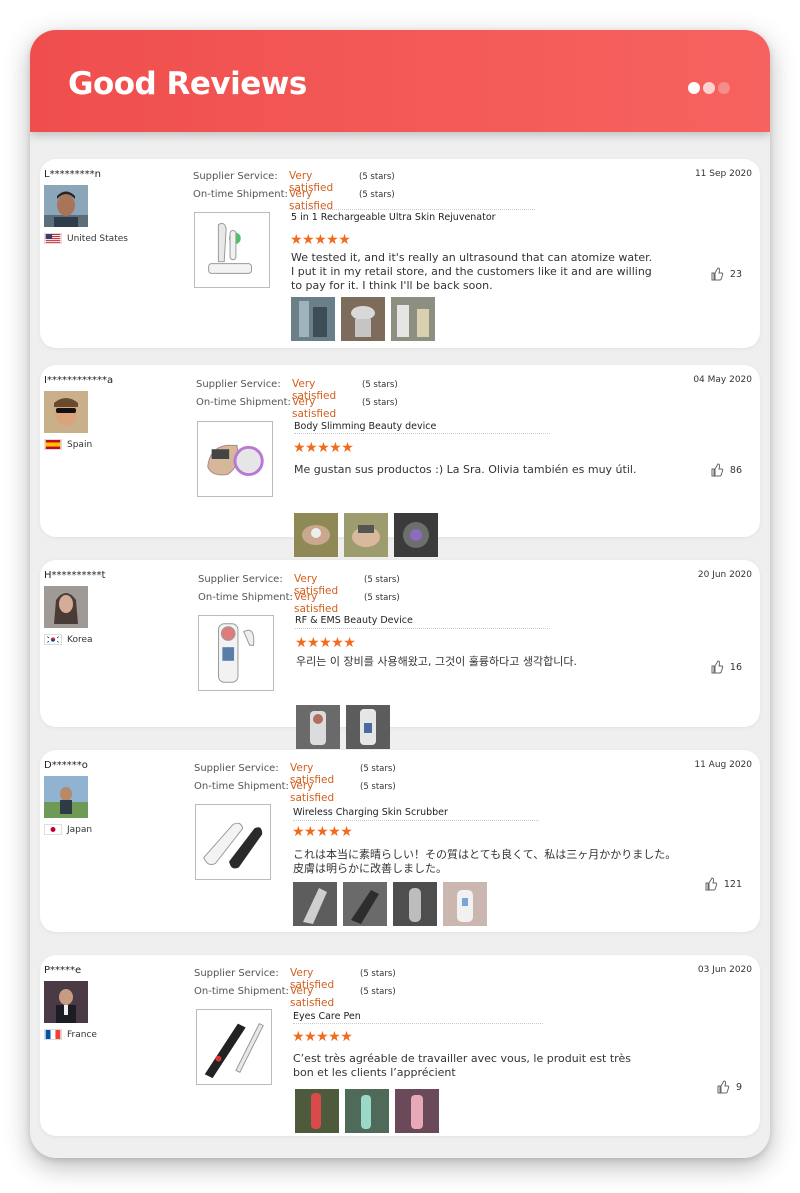 The height and width of the screenshot is (1193, 800). I want to click on like-count-value: 9, so click(738, 1087).